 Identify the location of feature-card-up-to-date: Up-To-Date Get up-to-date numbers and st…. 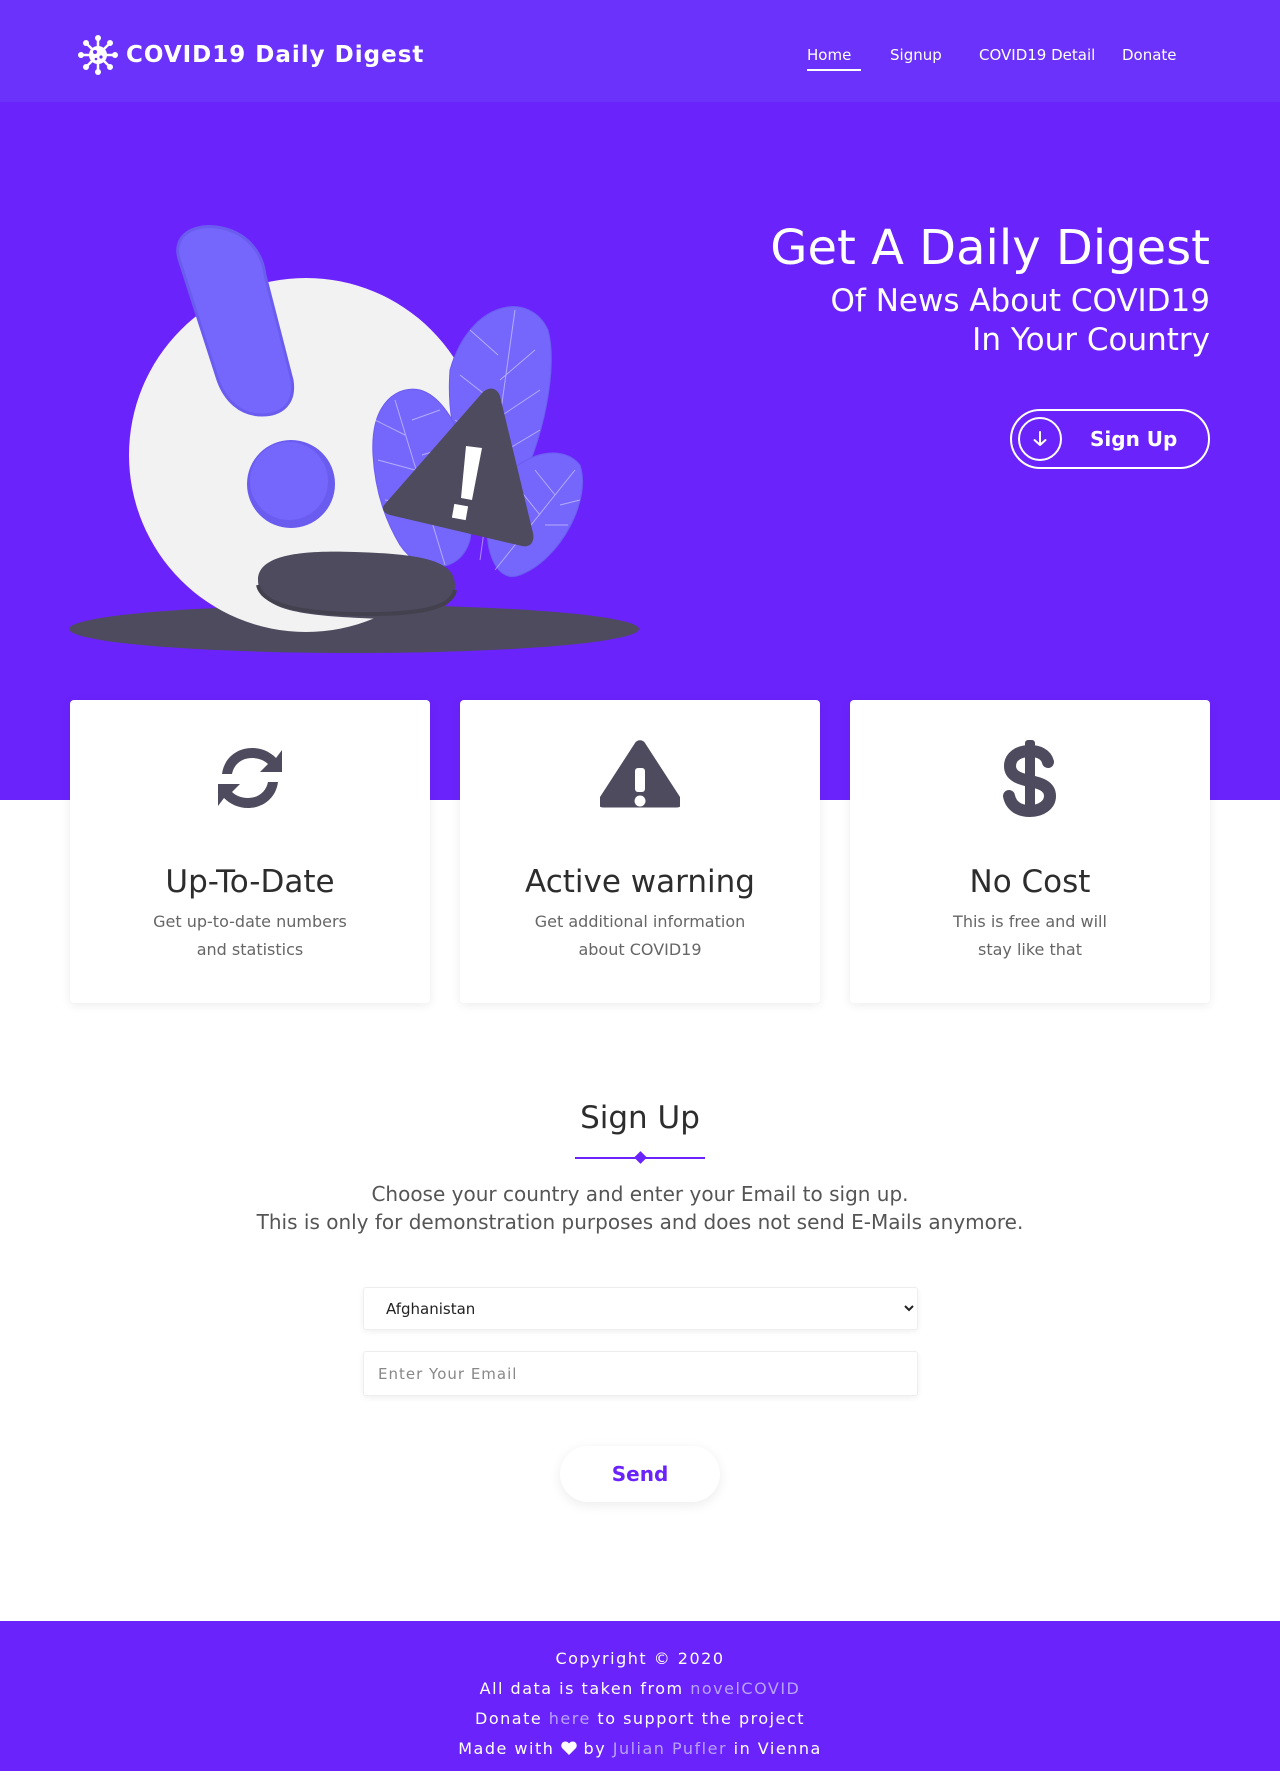
(250, 851).